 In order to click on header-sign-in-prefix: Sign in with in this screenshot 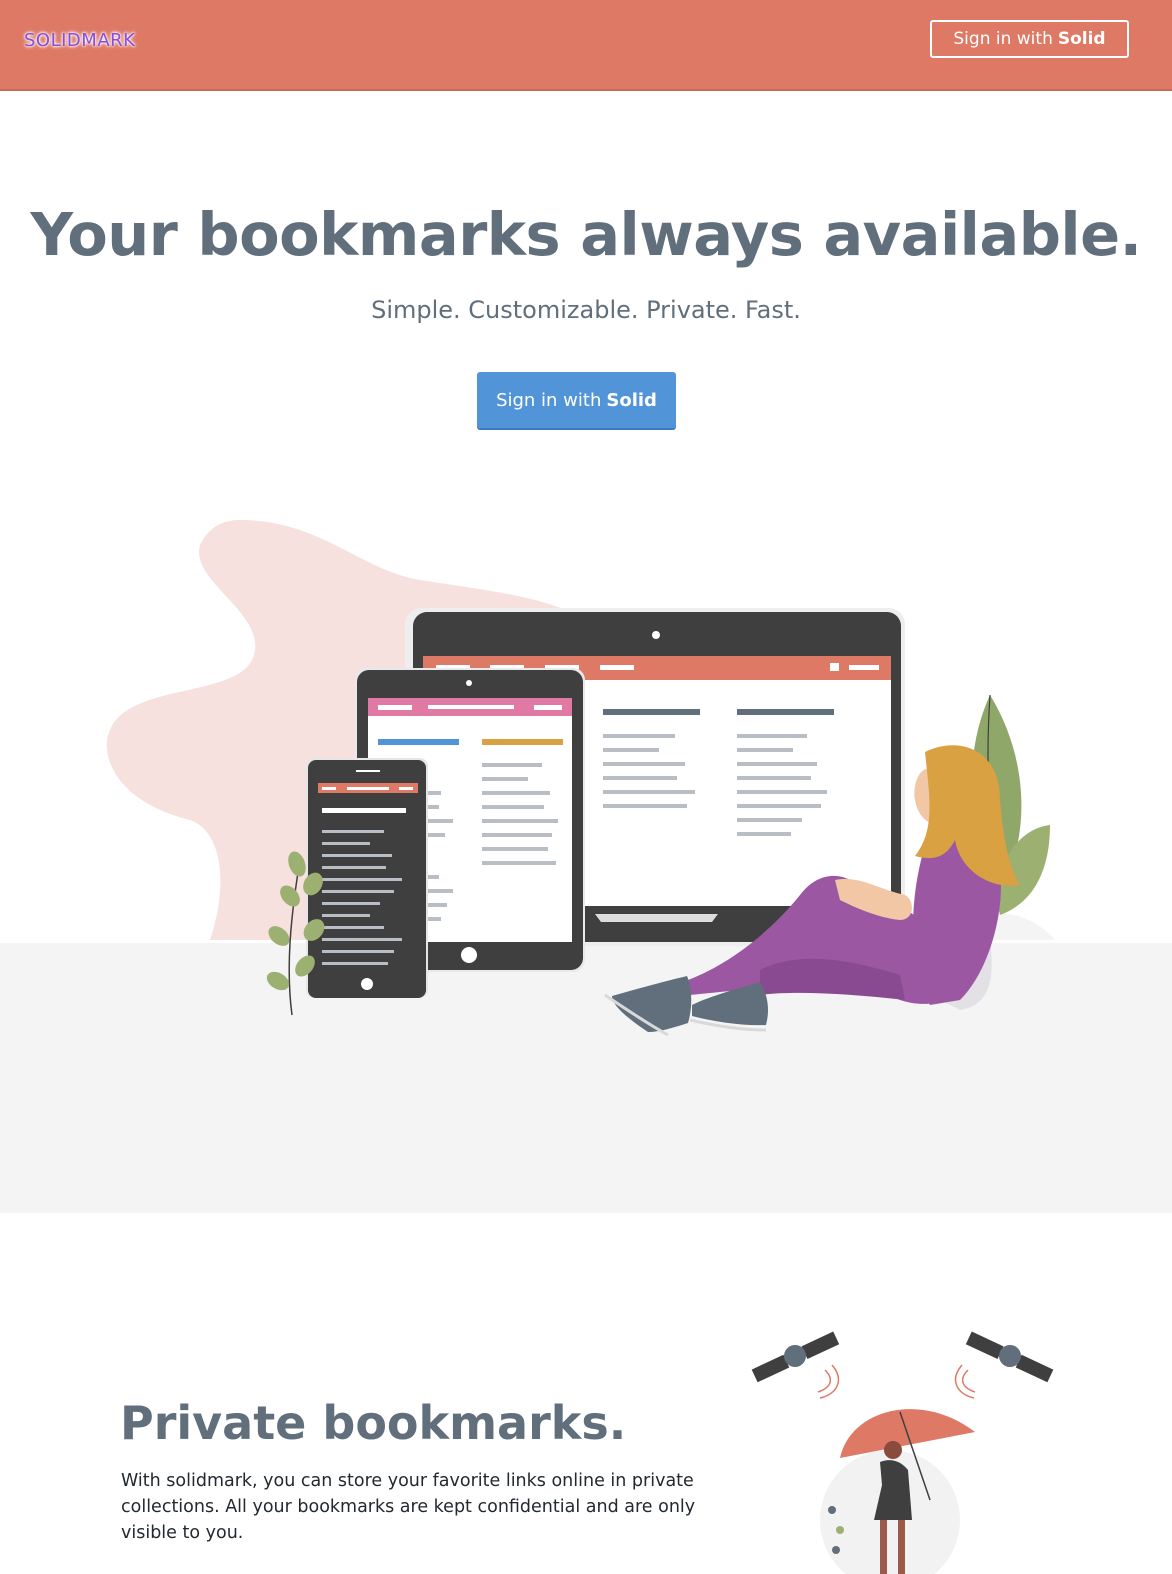, I will do `click(1003, 39)`.